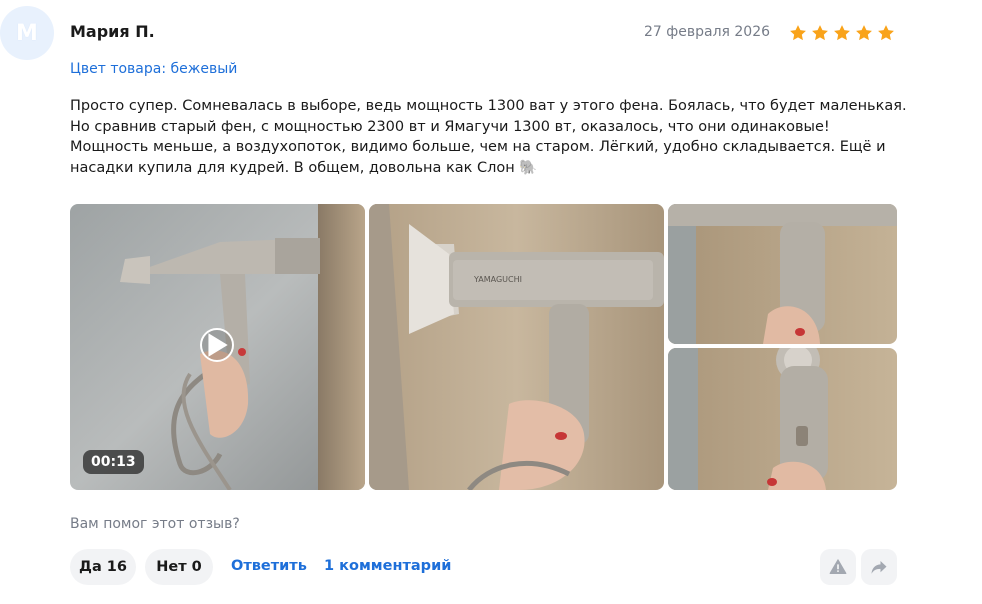 This screenshot has width=982, height=604. I want to click on review-date: 27 февраля 2026, so click(707, 32).